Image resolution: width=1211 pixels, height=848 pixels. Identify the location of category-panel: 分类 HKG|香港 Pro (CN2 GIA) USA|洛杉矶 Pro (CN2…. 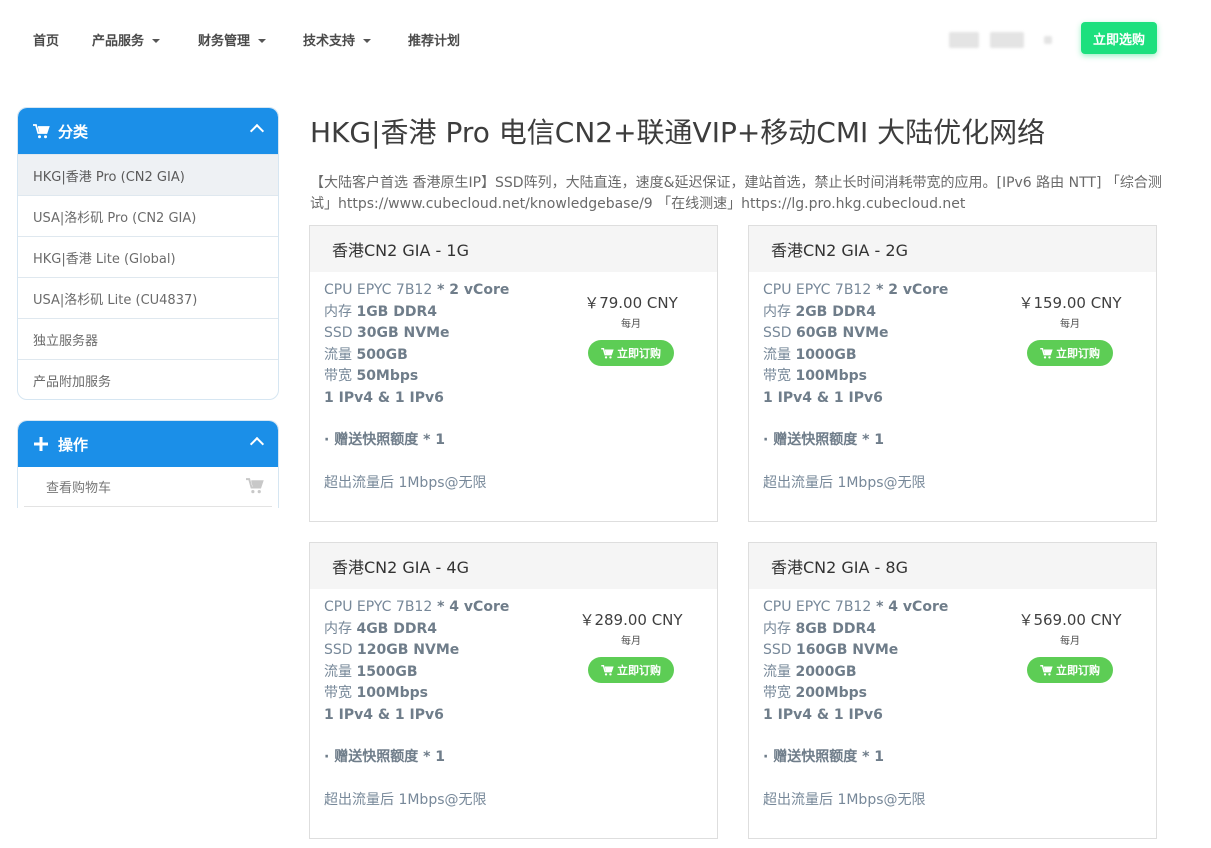
(148, 253).